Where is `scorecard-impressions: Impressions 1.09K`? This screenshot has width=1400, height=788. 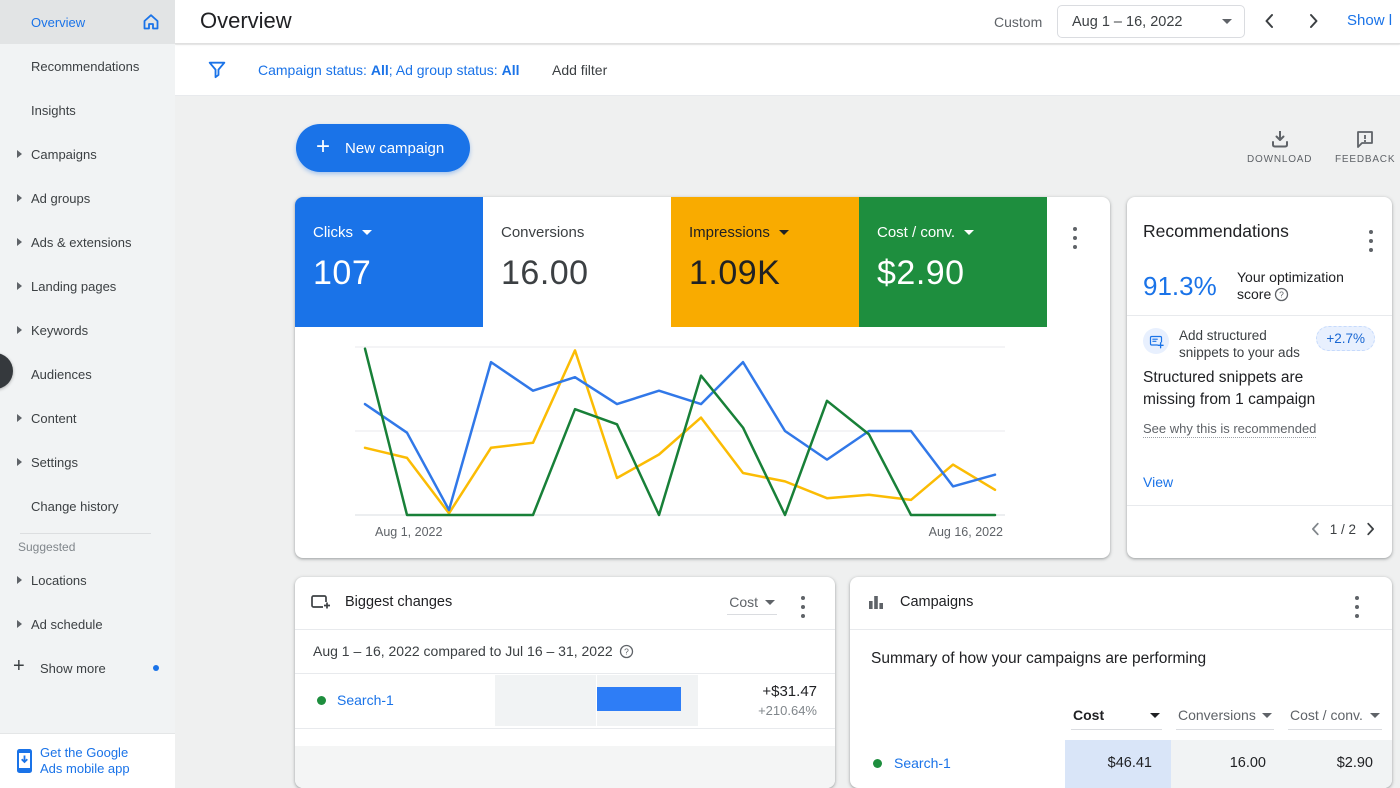
scorecard-impressions: Impressions 1.09K is located at coordinates (765, 262).